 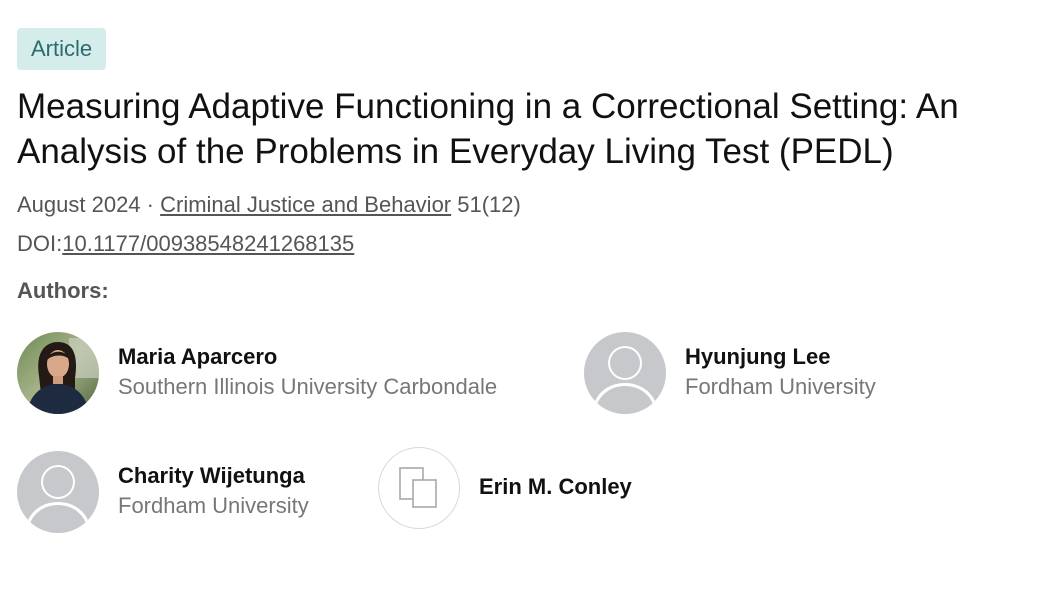 I want to click on doi-label: DOI:, so click(x=40, y=243).